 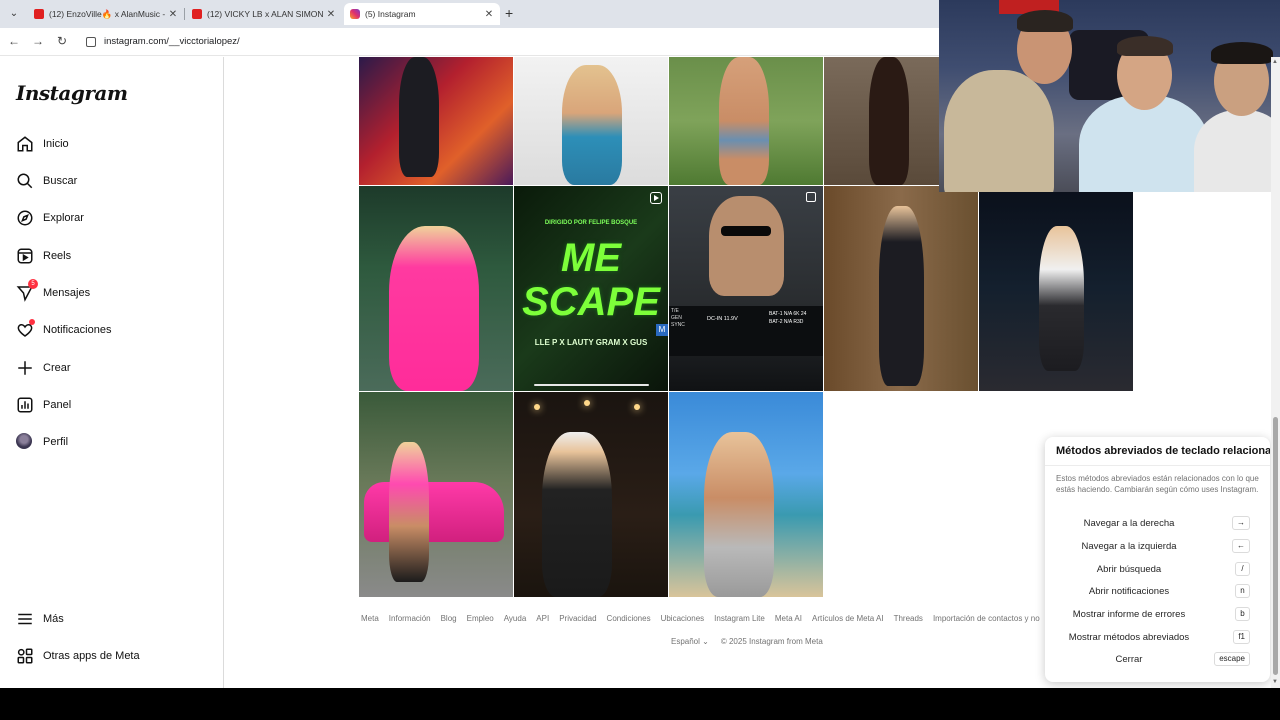 What do you see at coordinates (56, 442) in the screenshot?
I see `sidebar-item-label: Perfil` at bounding box center [56, 442].